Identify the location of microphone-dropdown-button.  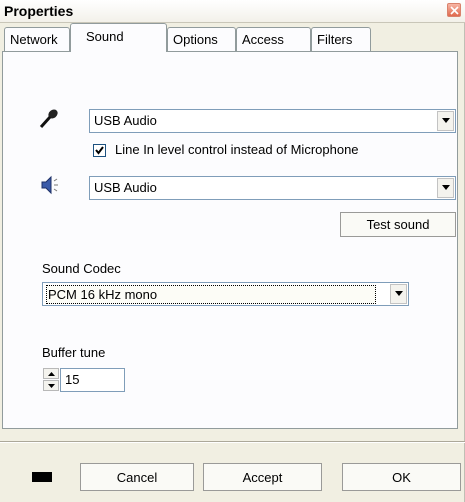
(445, 121).